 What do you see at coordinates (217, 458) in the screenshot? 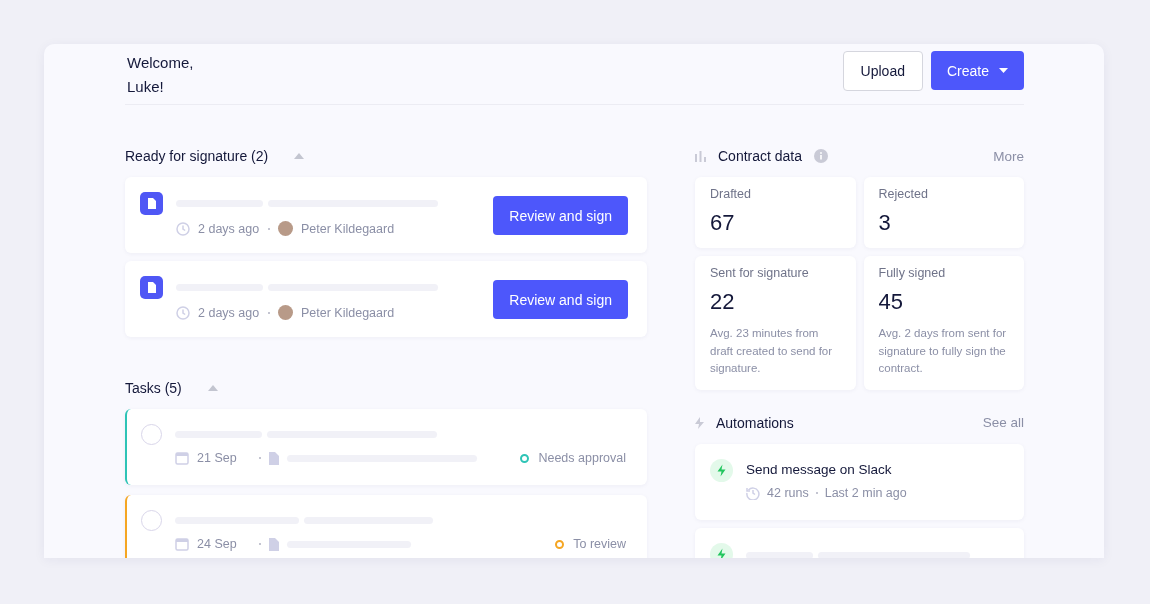
I see `due-date: 21 Sep` at bounding box center [217, 458].